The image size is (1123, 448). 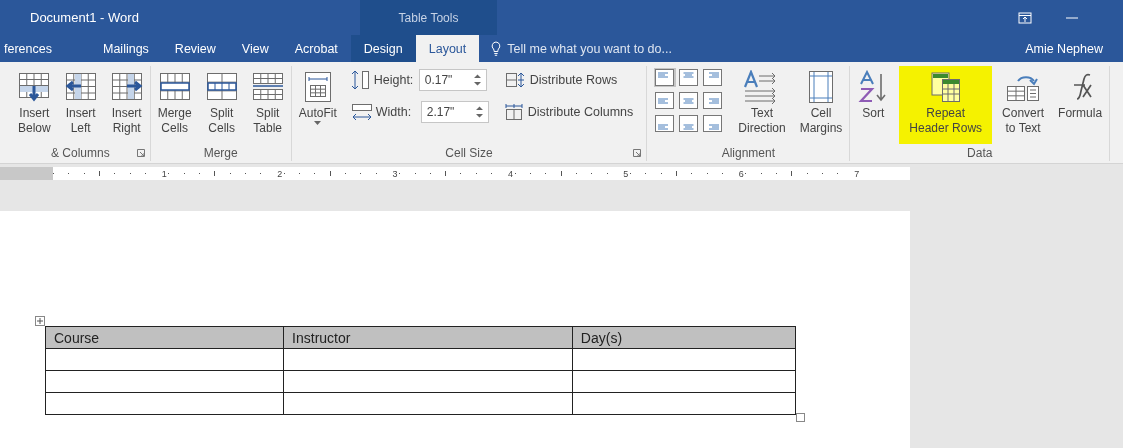 What do you see at coordinates (126, 48) in the screenshot?
I see `ribbon-tab: Mailings` at bounding box center [126, 48].